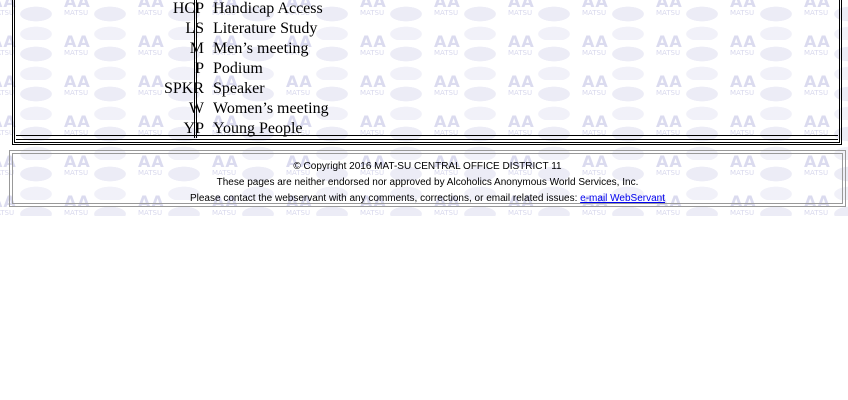  Describe the element at coordinates (261, 48) in the screenshot. I see `legend-description: Men’s meeting` at that location.